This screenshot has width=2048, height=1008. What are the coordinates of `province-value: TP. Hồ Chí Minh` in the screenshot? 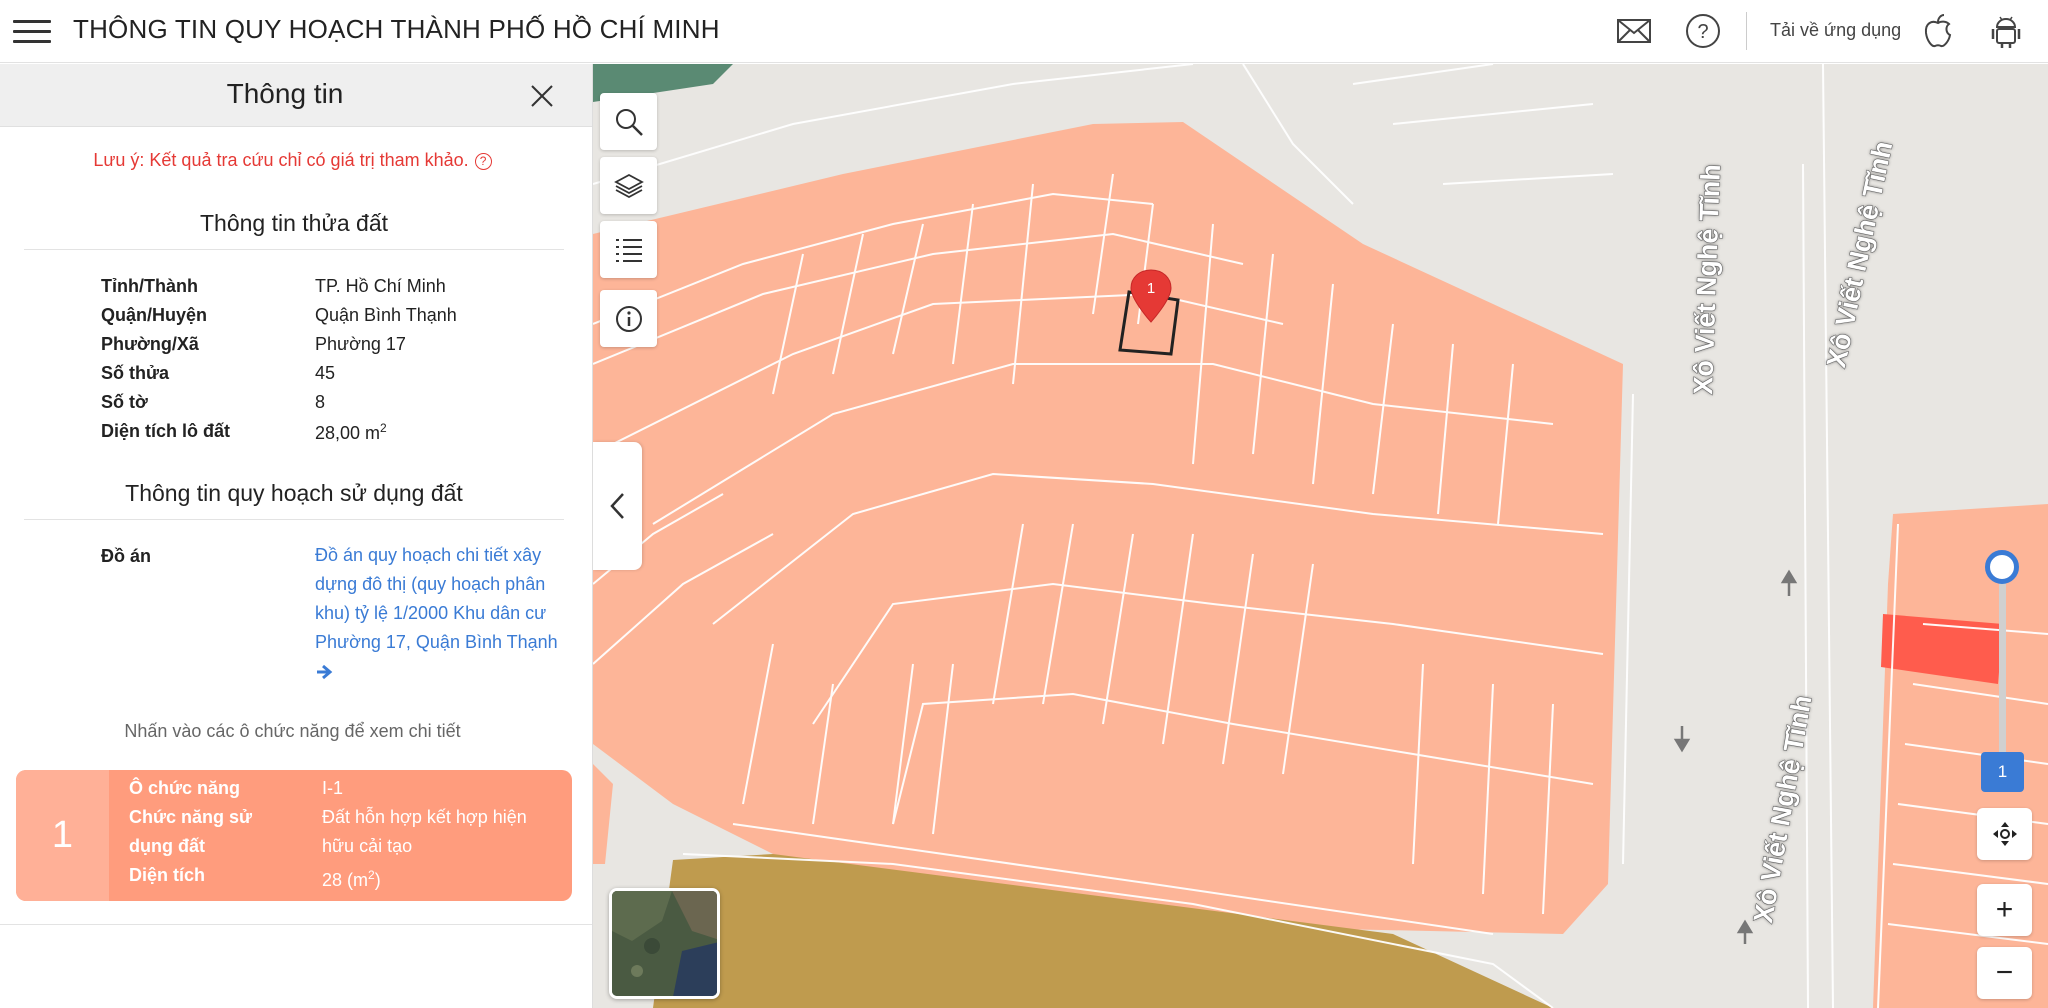 It's located at (380, 286).